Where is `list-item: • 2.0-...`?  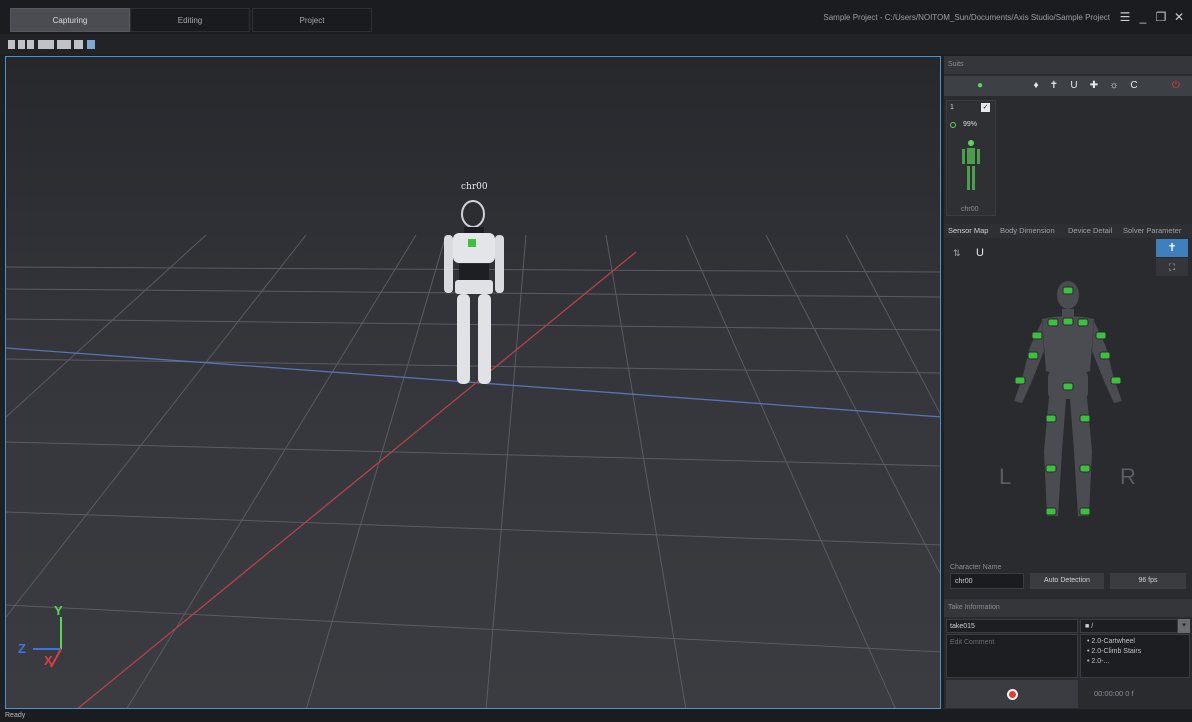
list-item: • 2.0-... is located at coordinates (1135, 660).